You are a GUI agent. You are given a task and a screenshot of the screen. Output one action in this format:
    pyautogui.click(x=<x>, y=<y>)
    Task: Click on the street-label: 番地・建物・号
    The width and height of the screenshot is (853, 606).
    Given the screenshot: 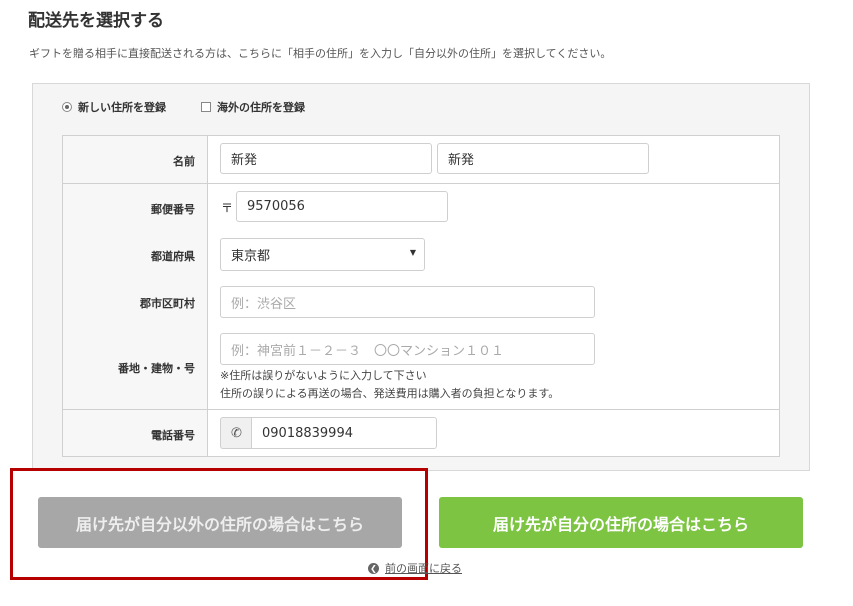 What is the action you would take?
    pyautogui.click(x=156, y=368)
    